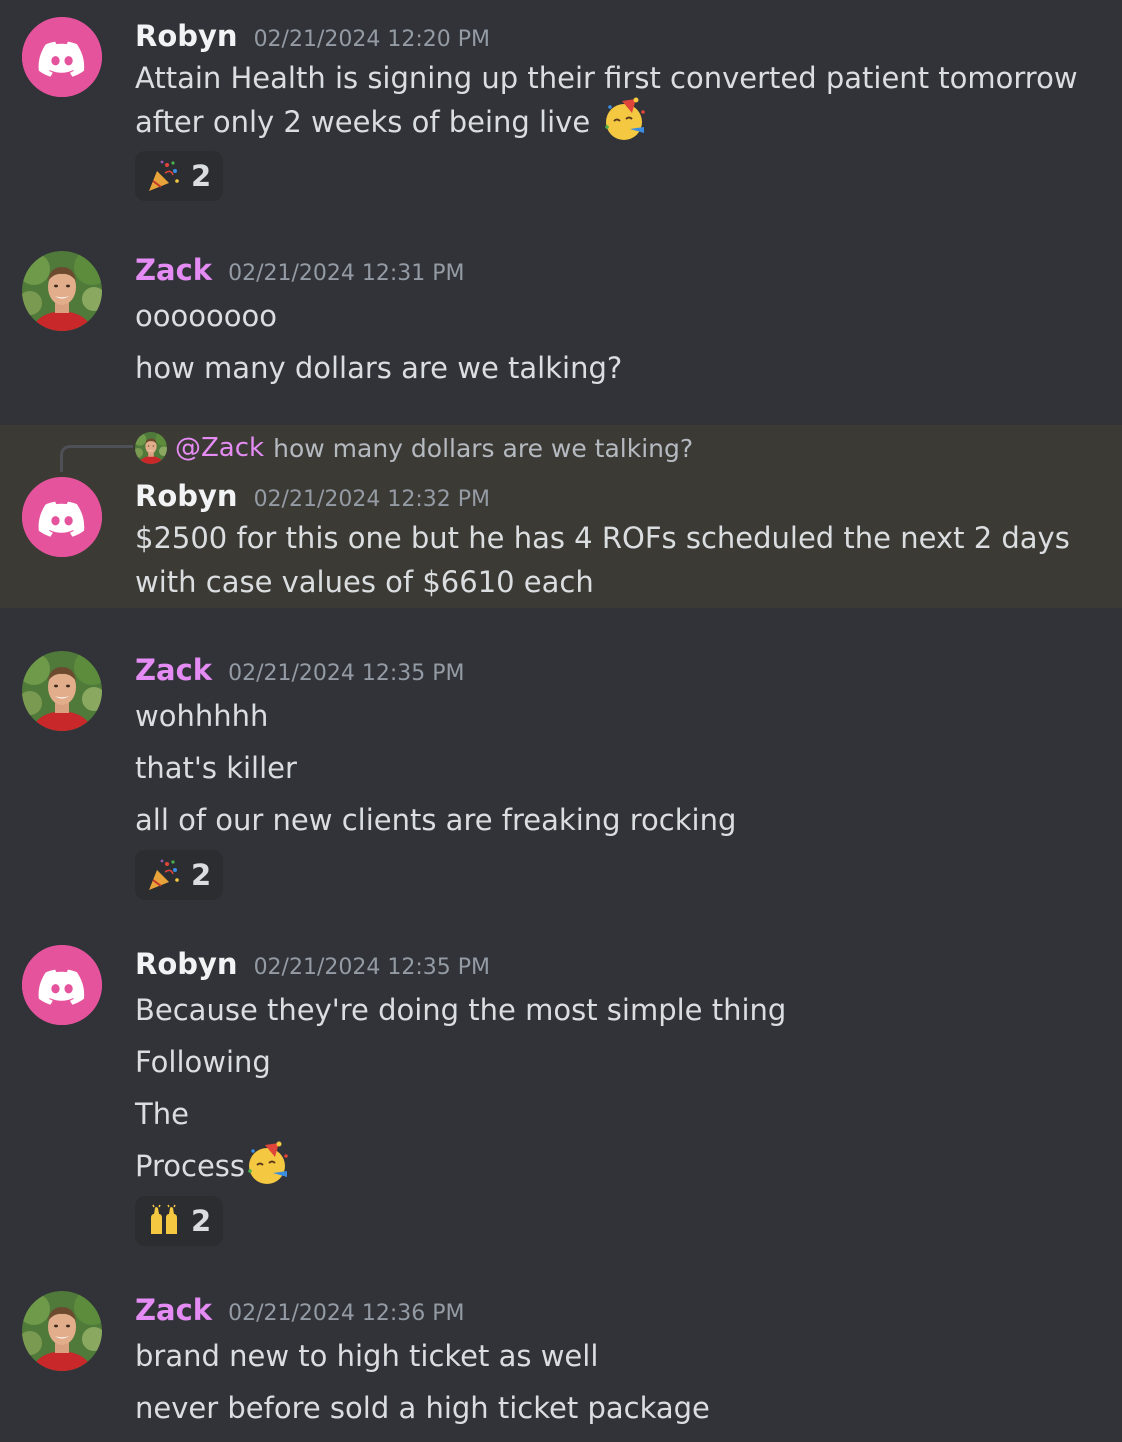  What do you see at coordinates (164, 1221) in the screenshot?
I see `raising-hands-icon` at bounding box center [164, 1221].